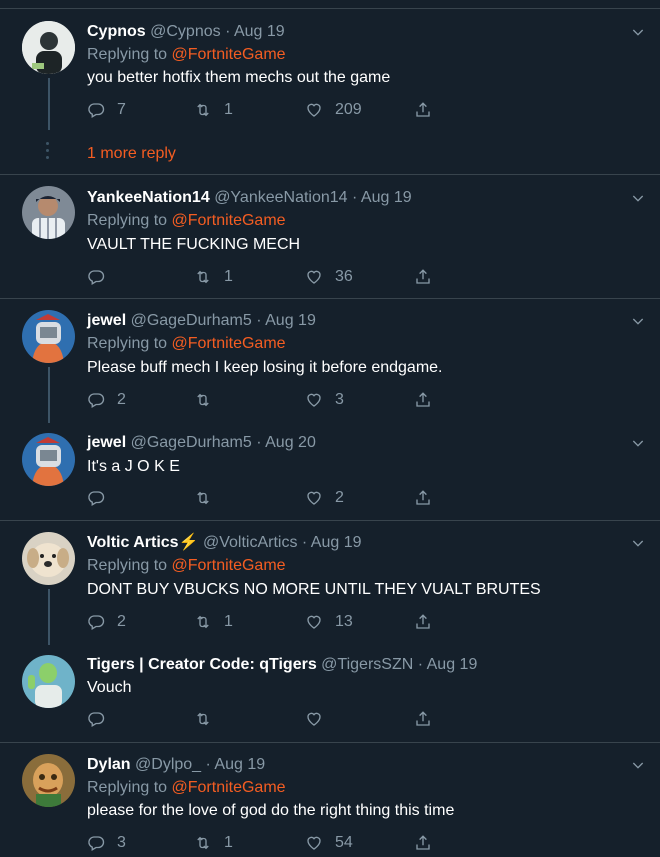 This screenshot has width=660, height=857. I want to click on reply-button: 7, so click(106, 110).